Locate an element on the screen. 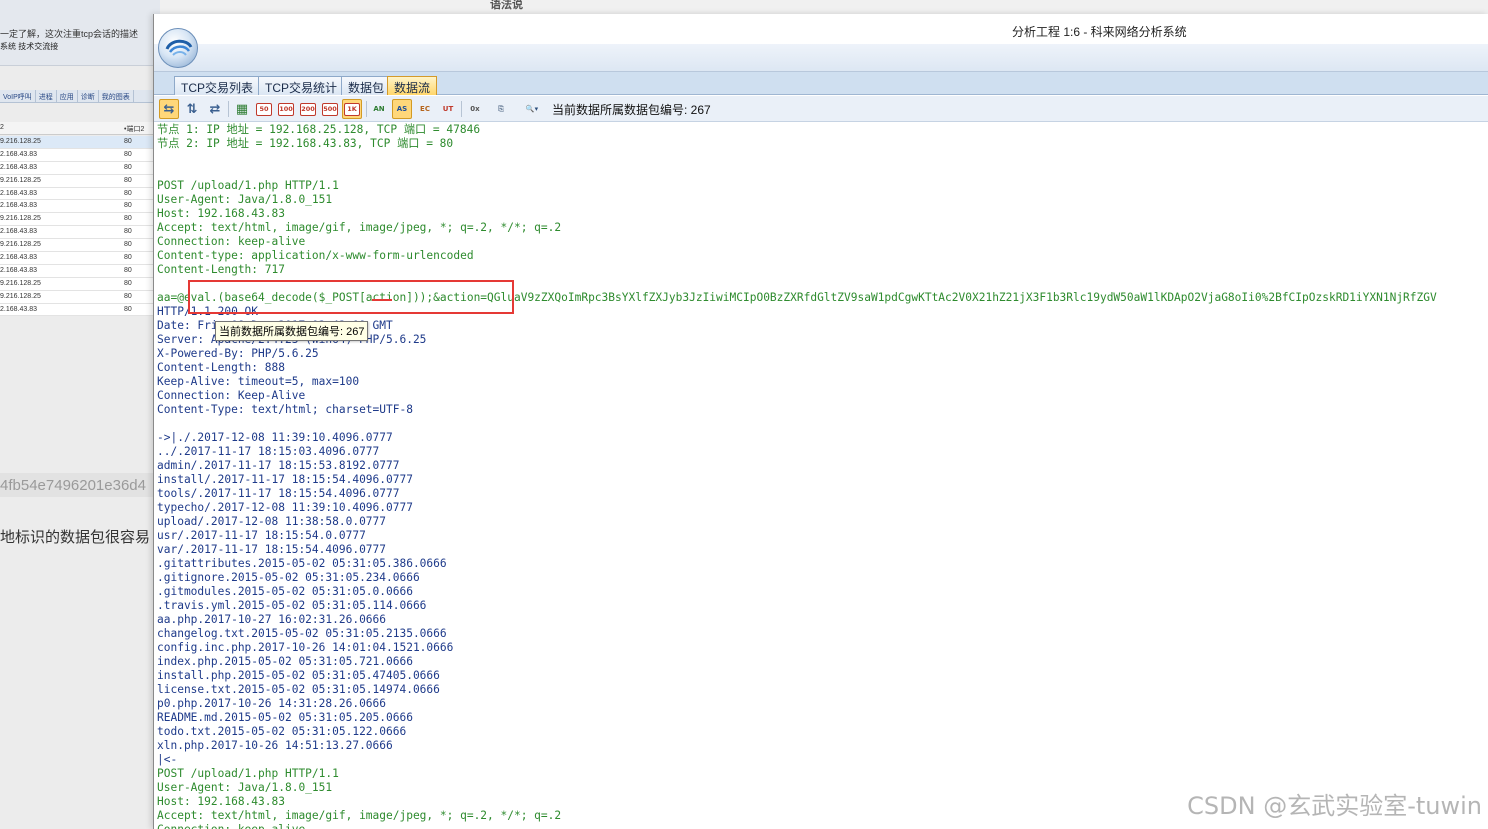  tab-tcp-transactions: TCP交易列表 is located at coordinates (217, 85).